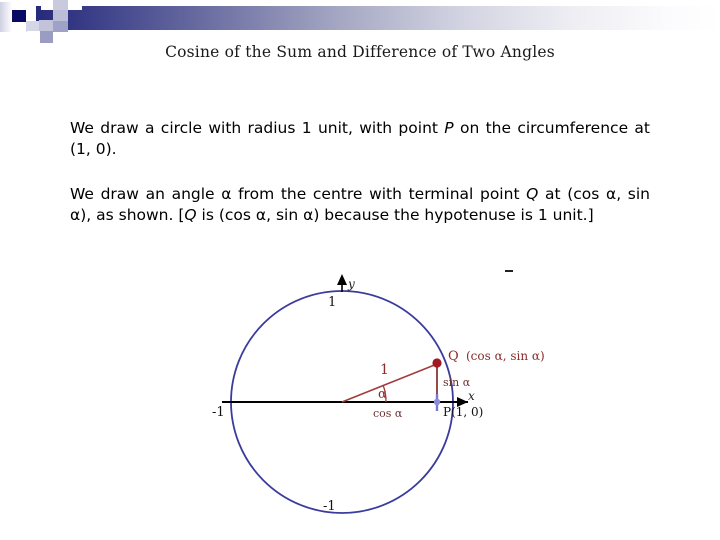  I want to click on hypotenuse-length-label: 1, so click(384, 370).